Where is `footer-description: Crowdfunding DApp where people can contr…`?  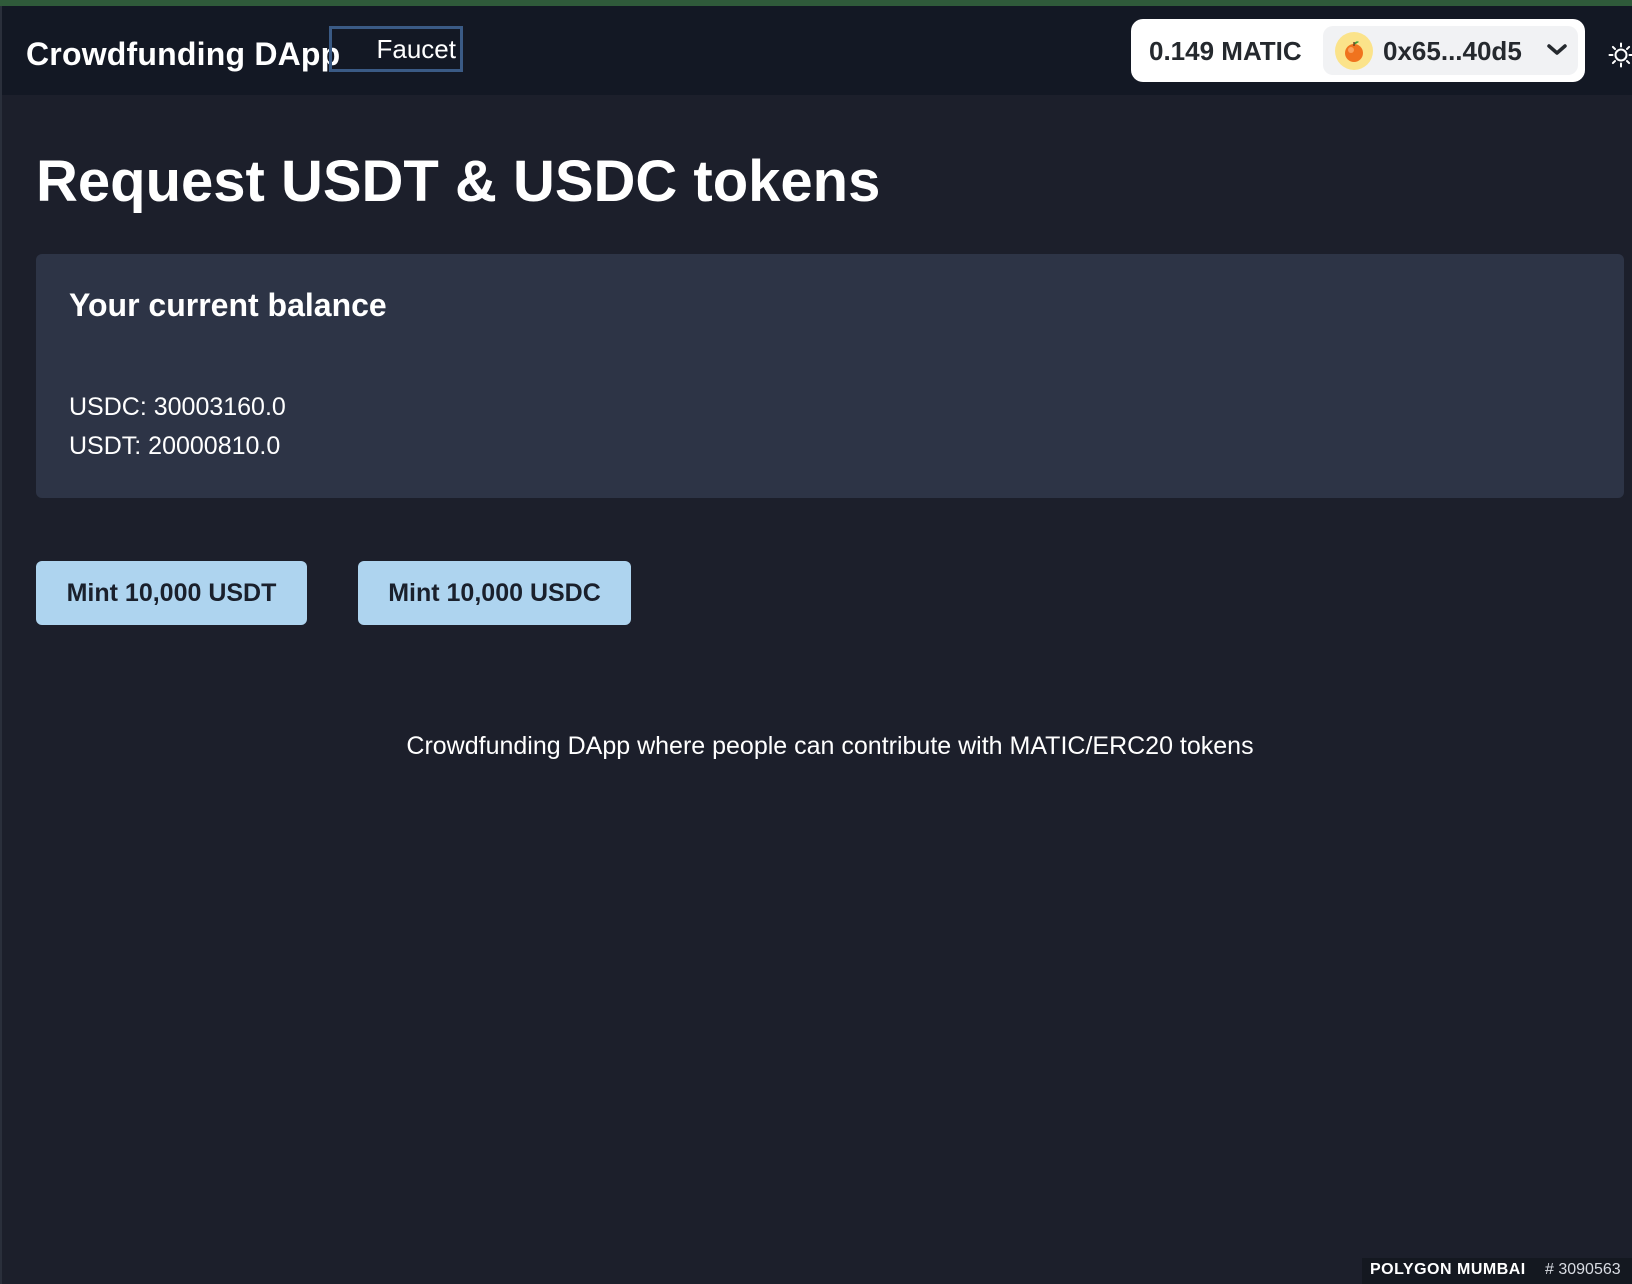
footer-description: Crowdfunding DApp where people can contr… is located at coordinates (830, 746).